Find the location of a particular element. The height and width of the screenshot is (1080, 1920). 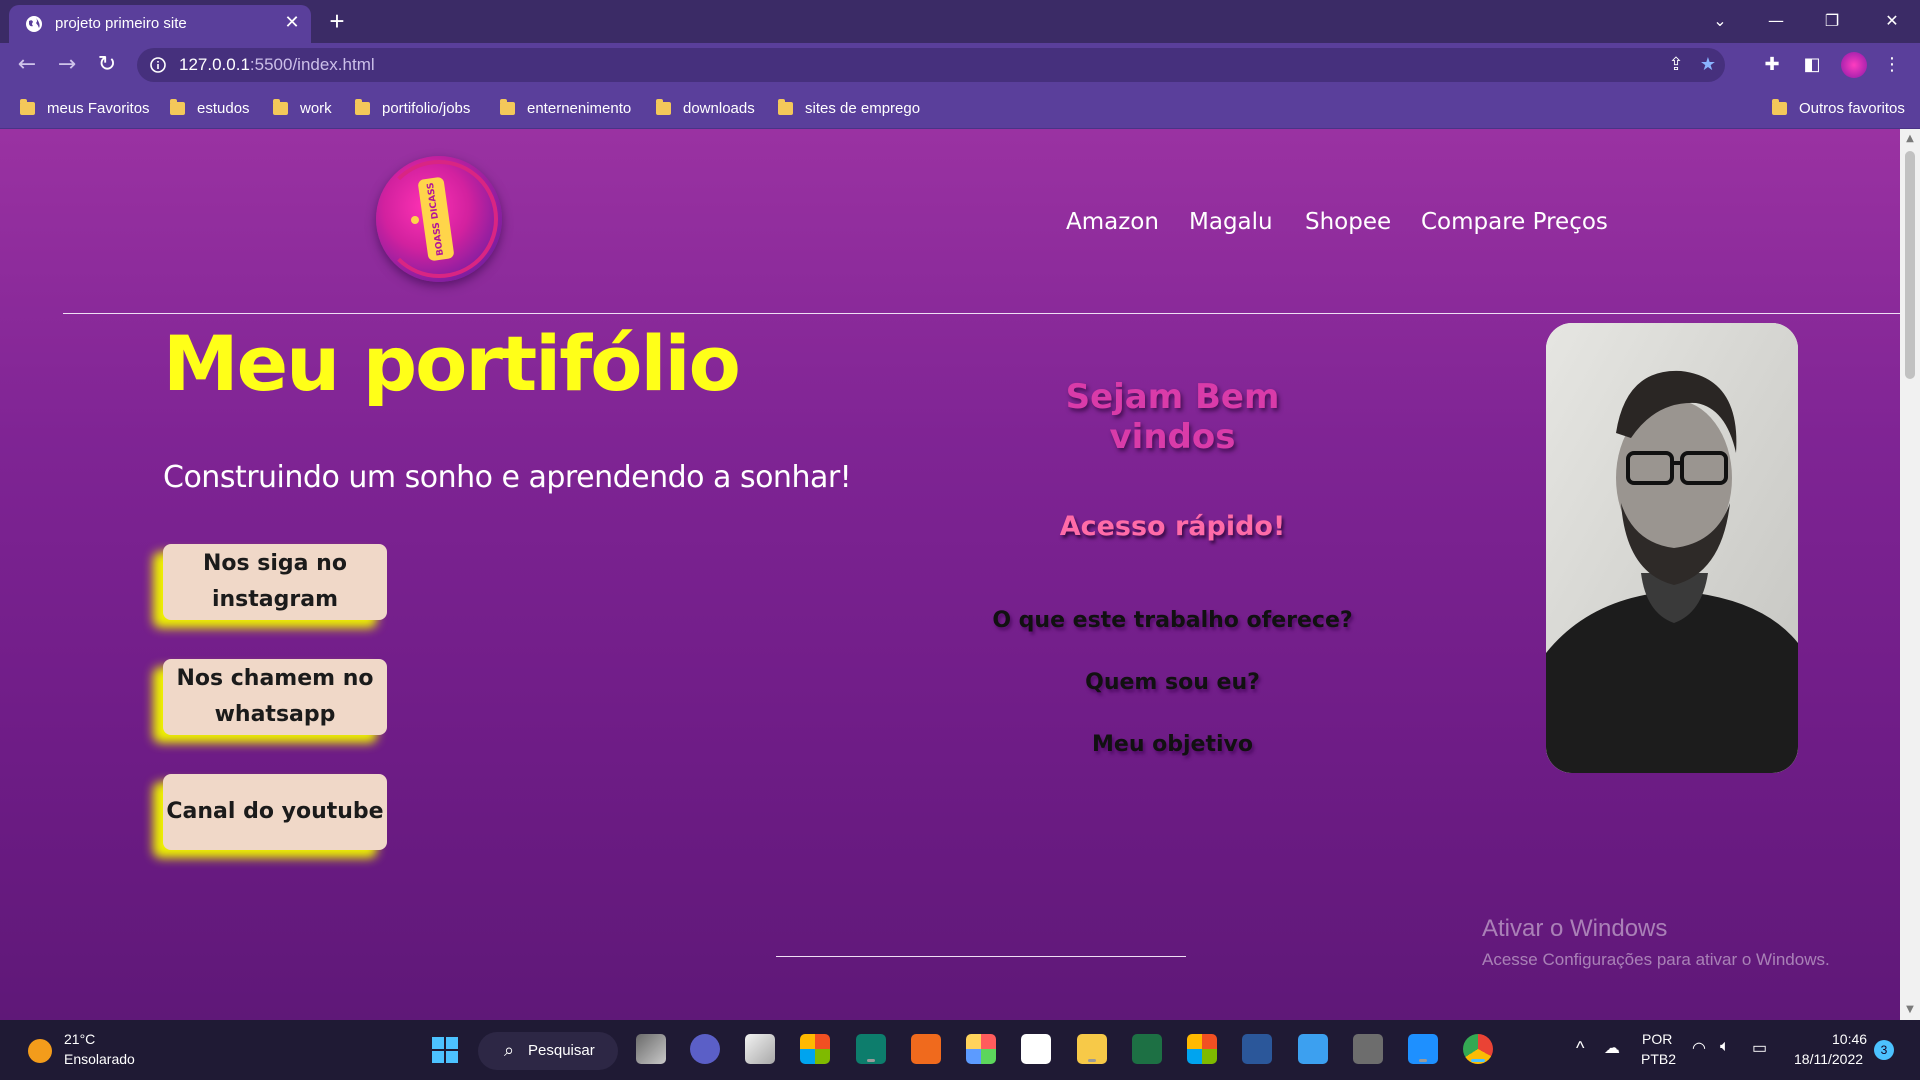

bookmark-folder: enternenimento is located at coordinates (565, 108).